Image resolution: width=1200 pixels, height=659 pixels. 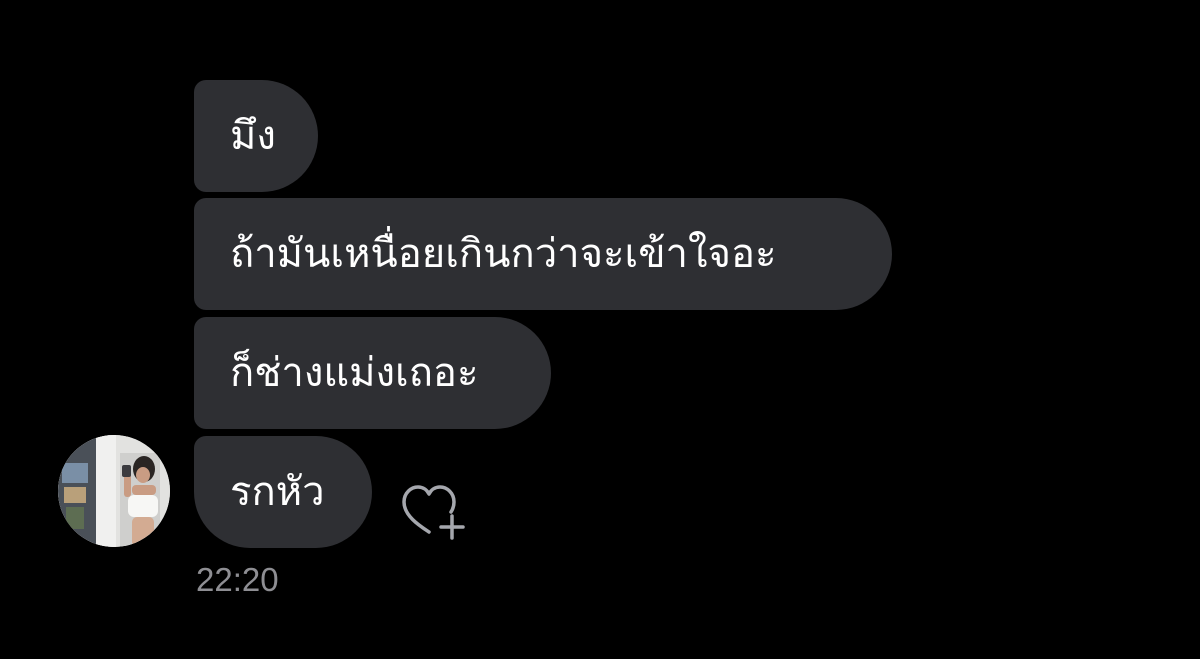 What do you see at coordinates (256, 136) in the screenshot?
I see `message-bubble-1: มึง` at bounding box center [256, 136].